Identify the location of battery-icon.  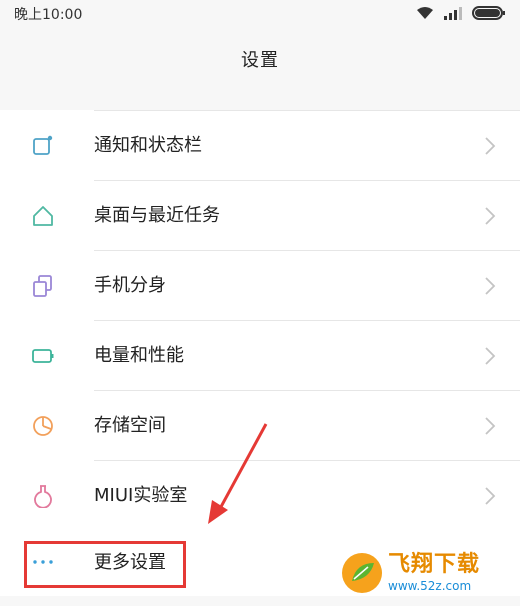
(488, 13).